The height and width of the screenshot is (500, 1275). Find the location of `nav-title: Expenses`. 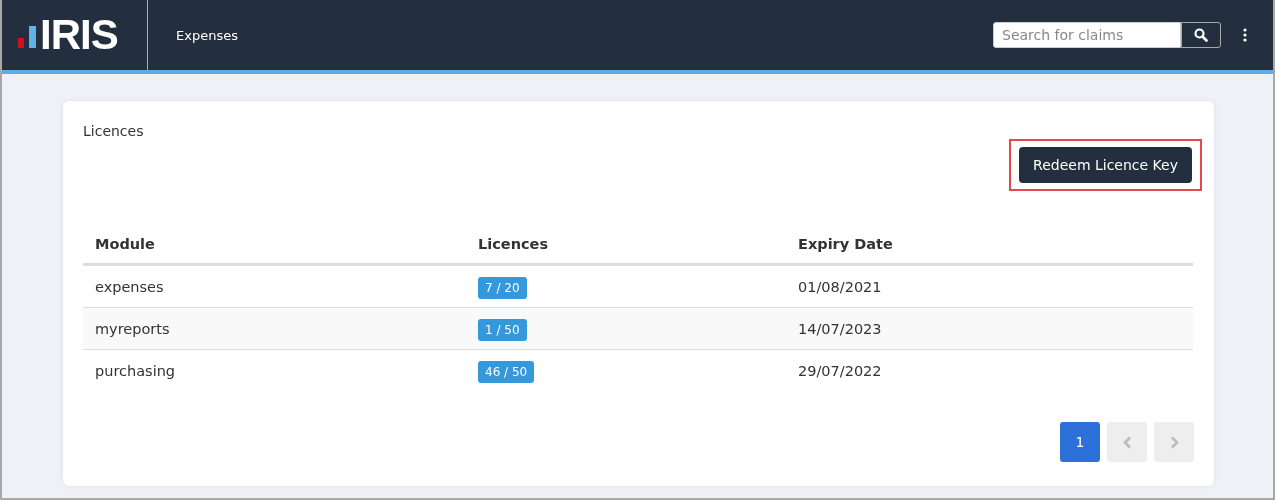

nav-title: Expenses is located at coordinates (207, 35).